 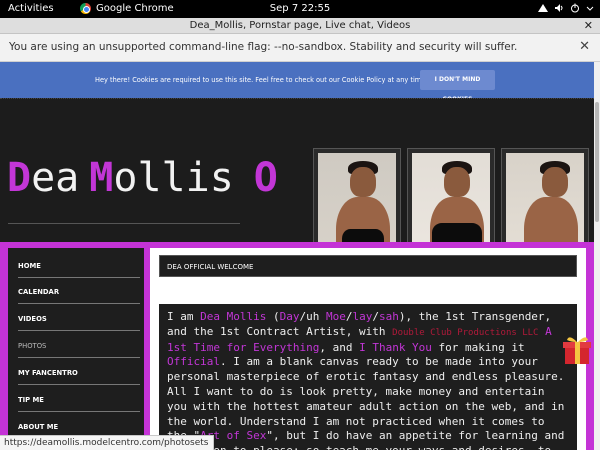 What do you see at coordinates (588, 25) in the screenshot?
I see `window-close-button: ✕` at bounding box center [588, 25].